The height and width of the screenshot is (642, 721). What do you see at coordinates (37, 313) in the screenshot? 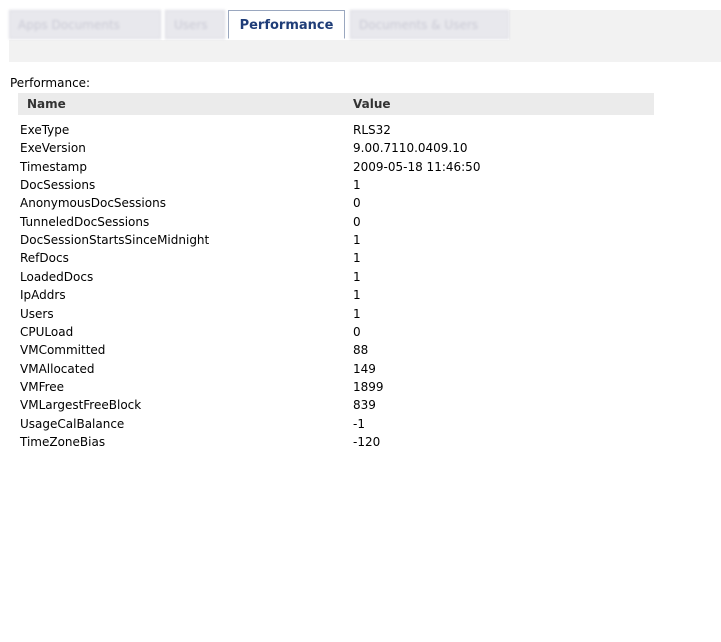
I see `cell-name: Users` at bounding box center [37, 313].